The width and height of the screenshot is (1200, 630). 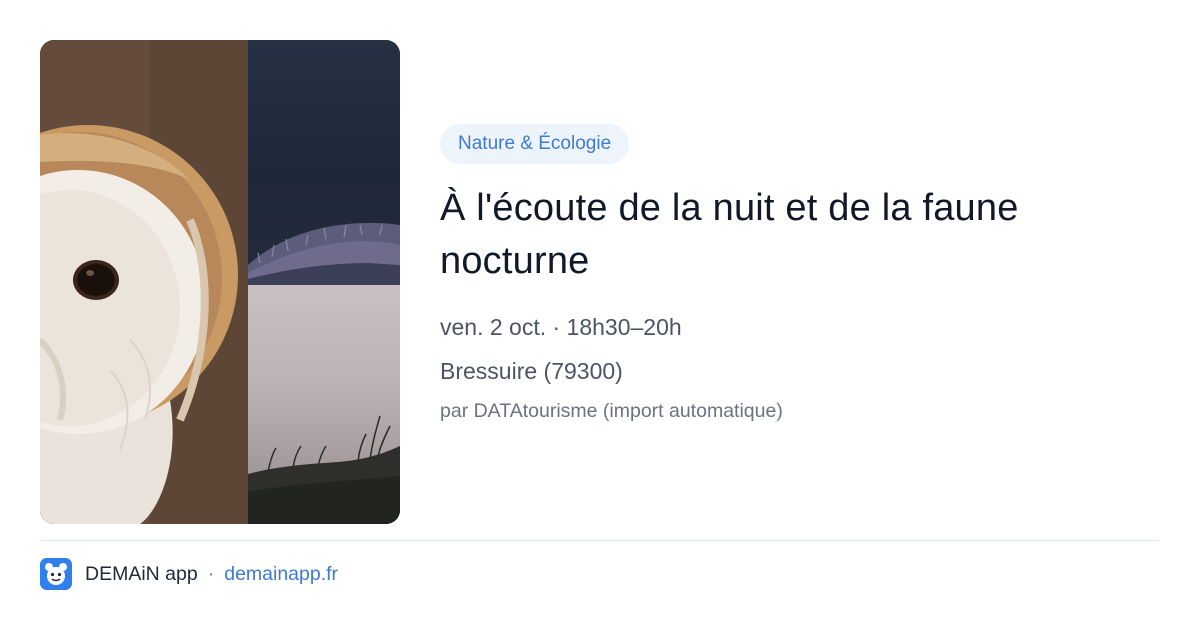 I want to click on event-source: par DATAtourisme (import automatique), so click(x=611, y=411).